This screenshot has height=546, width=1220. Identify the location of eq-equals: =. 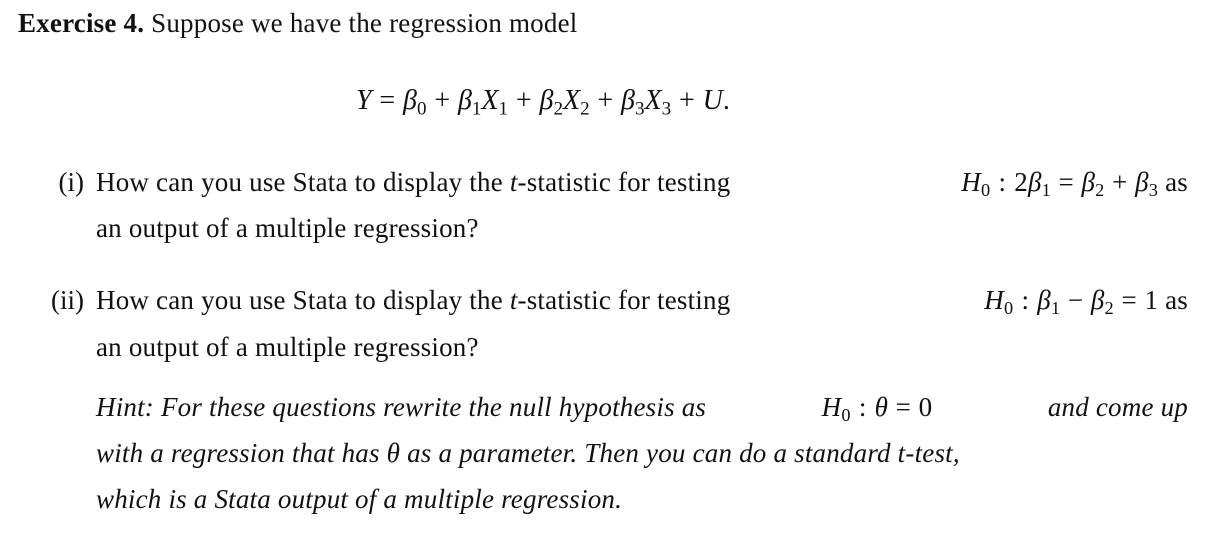
(387, 100).